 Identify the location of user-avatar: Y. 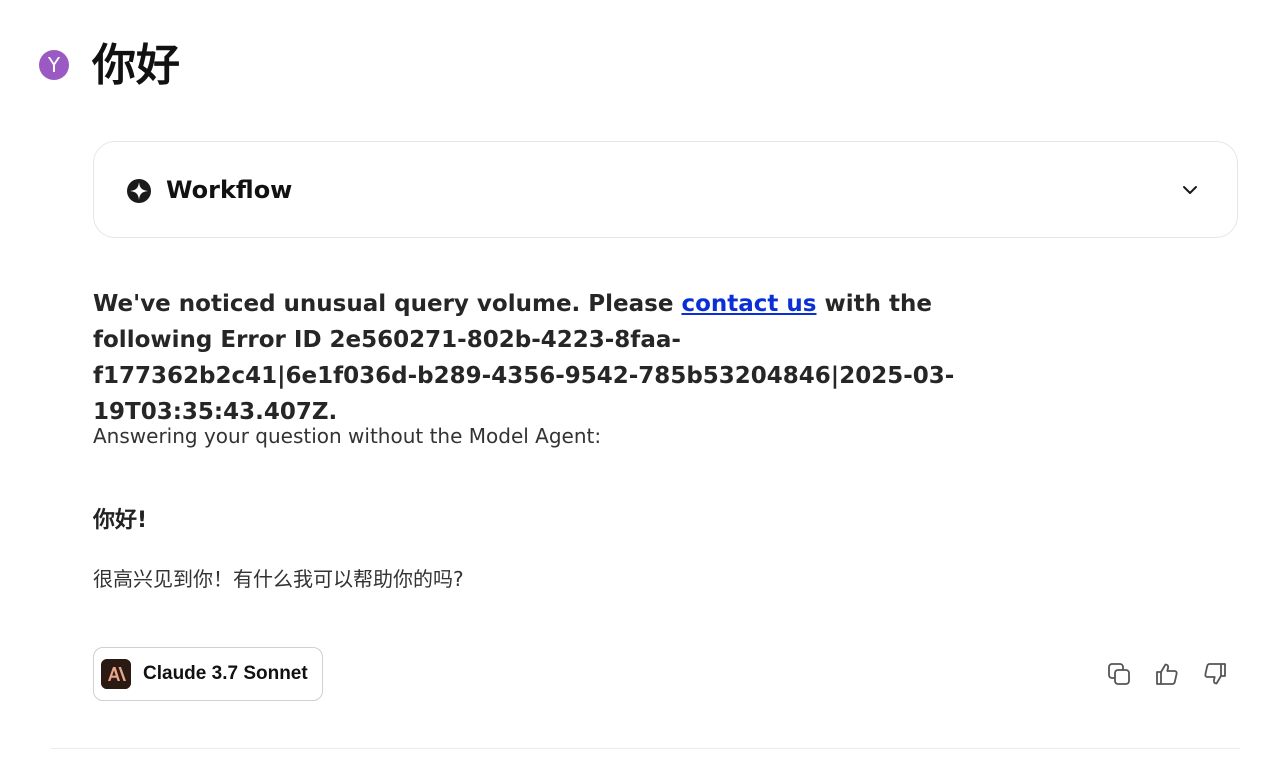
(54, 65).